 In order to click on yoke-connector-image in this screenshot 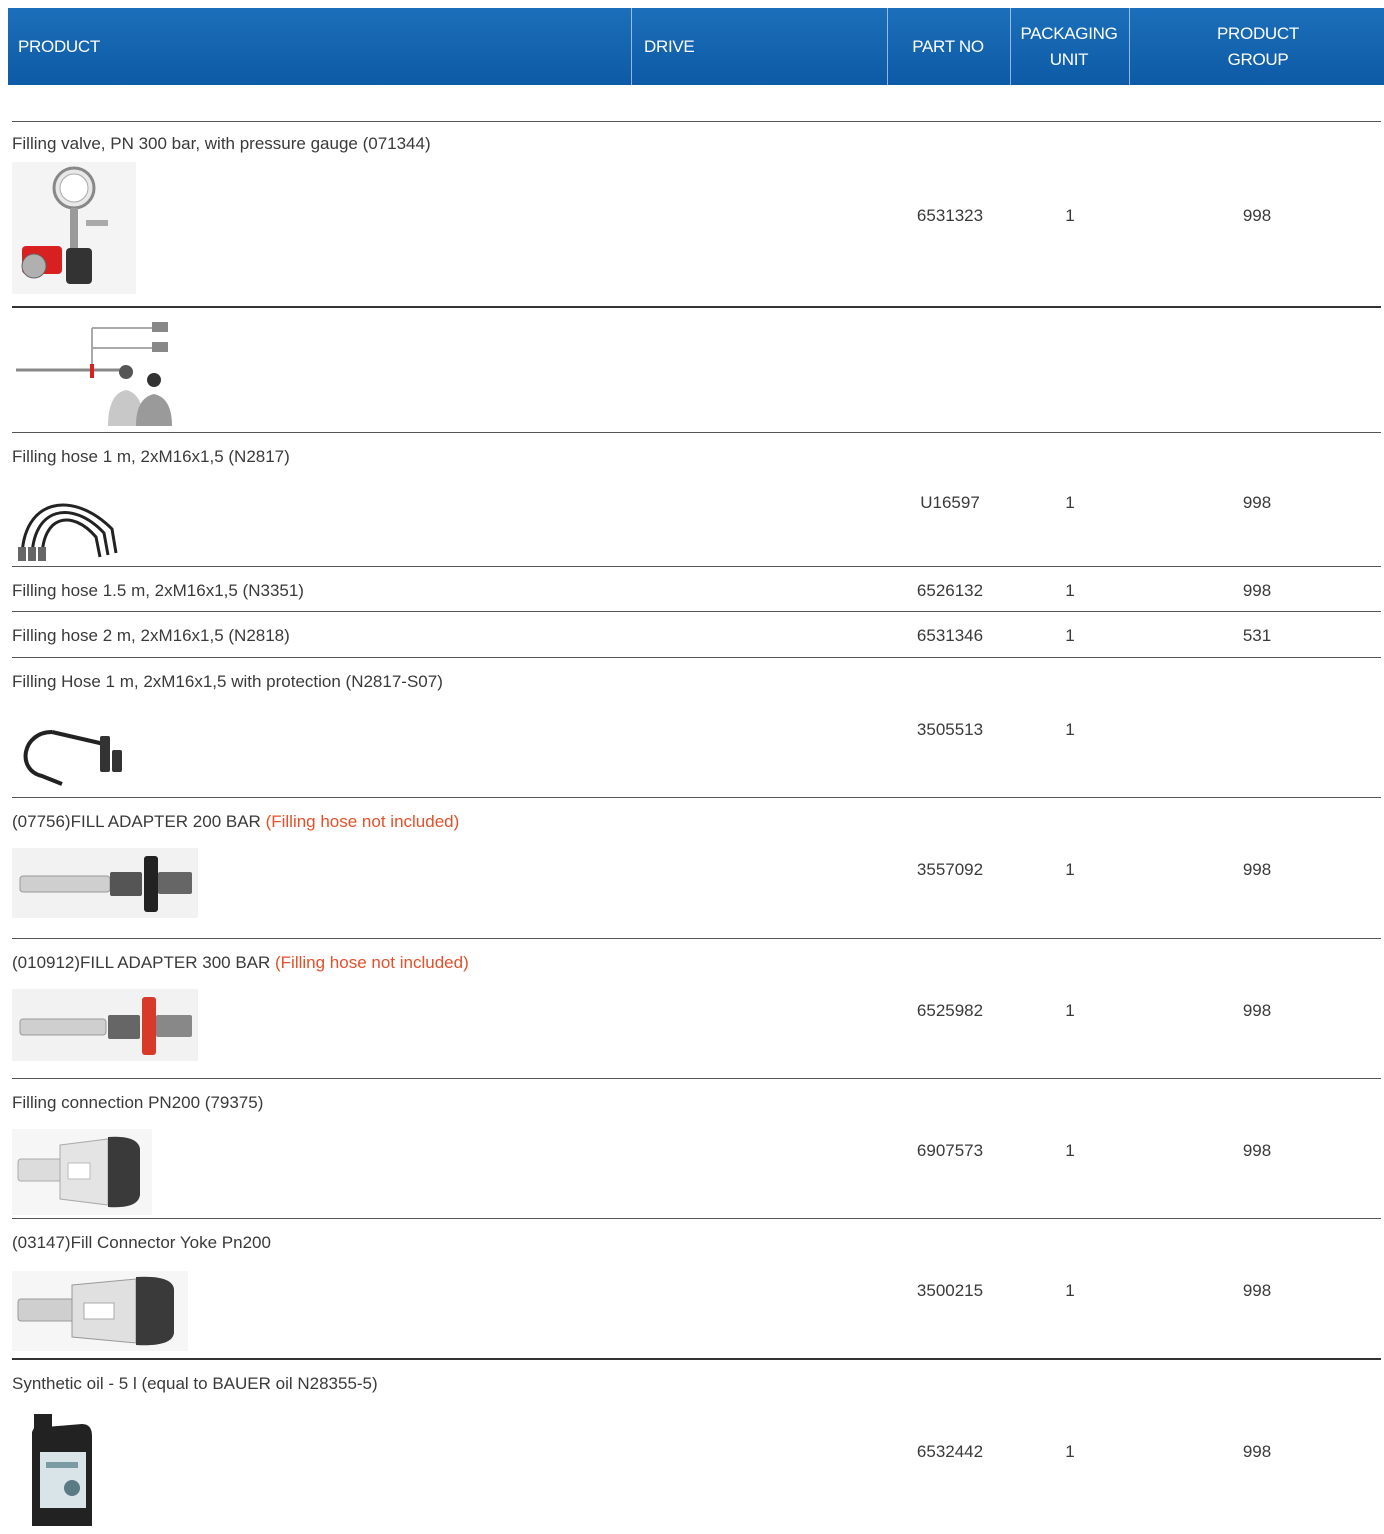, I will do `click(100, 1311)`.